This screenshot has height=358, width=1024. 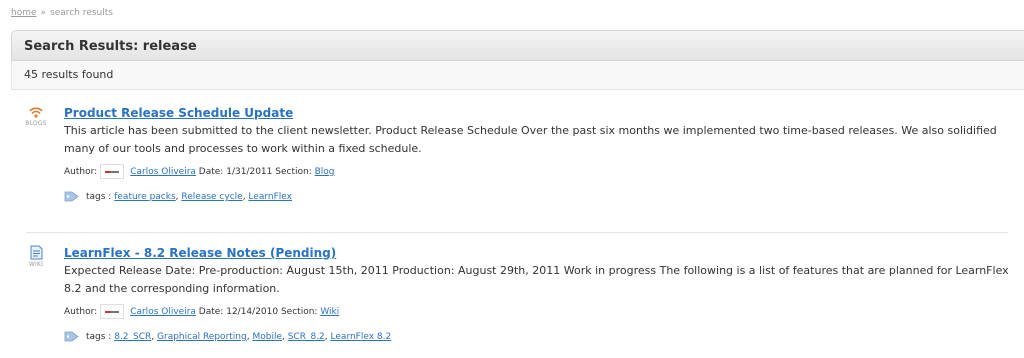 What do you see at coordinates (539, 113) in the screenshot?
I see `result-title-link: Product Release Schedule Update` at bounding box center [539, 113].